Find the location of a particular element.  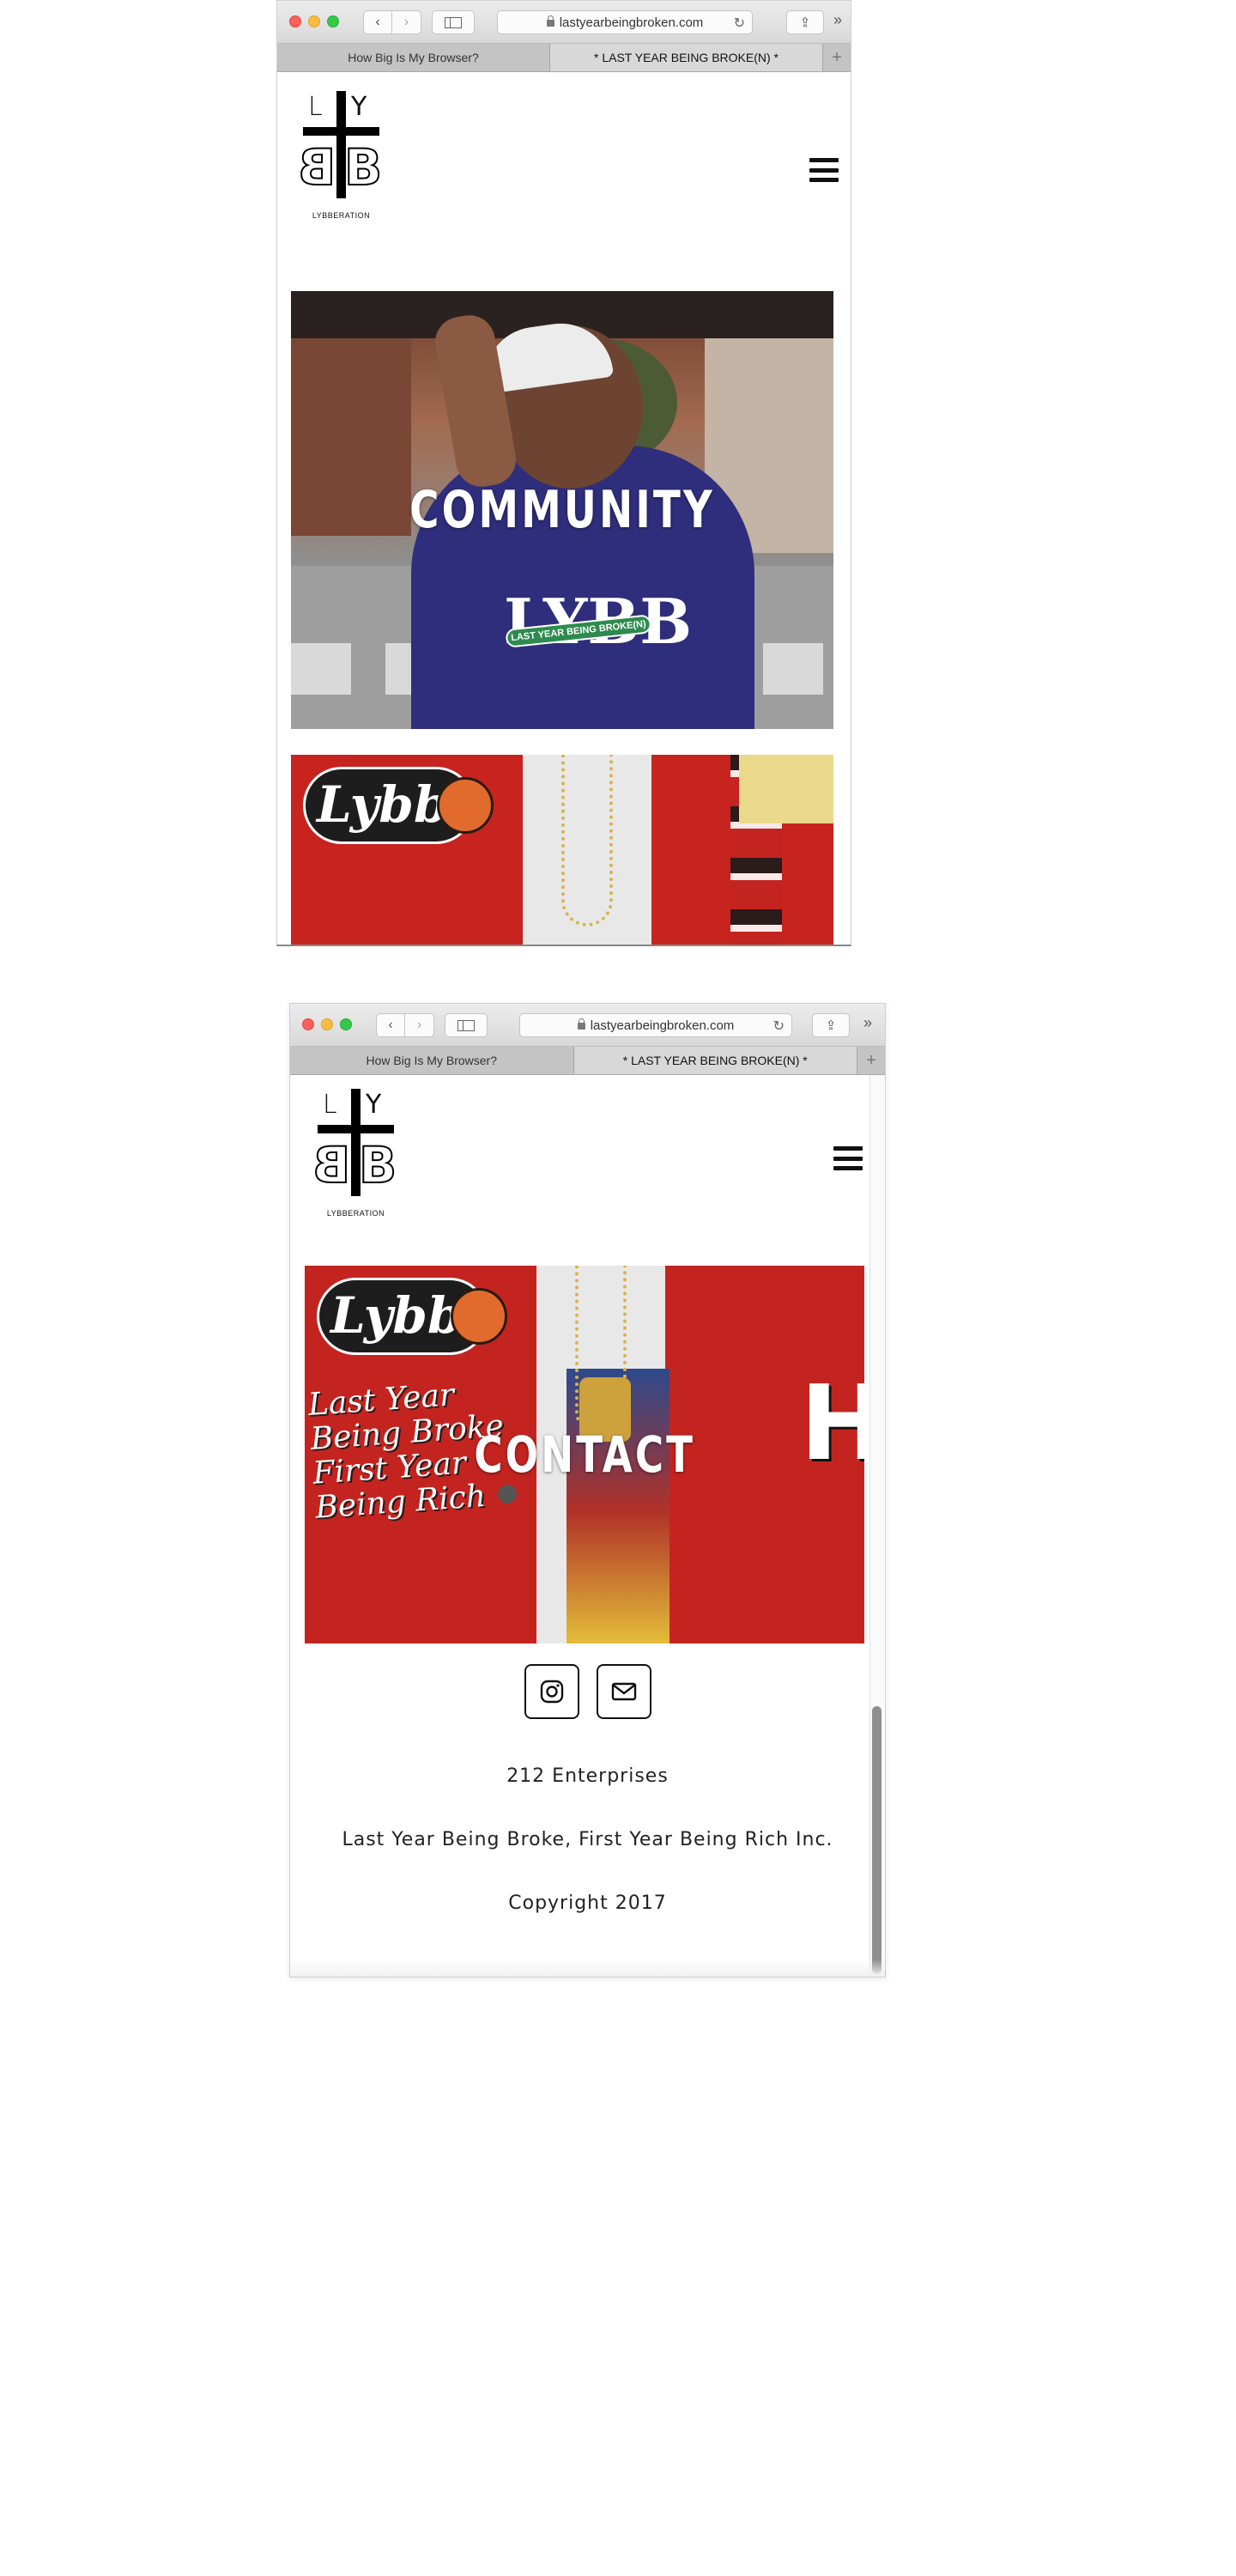

email-icon is located at coordinates (623, 1692).